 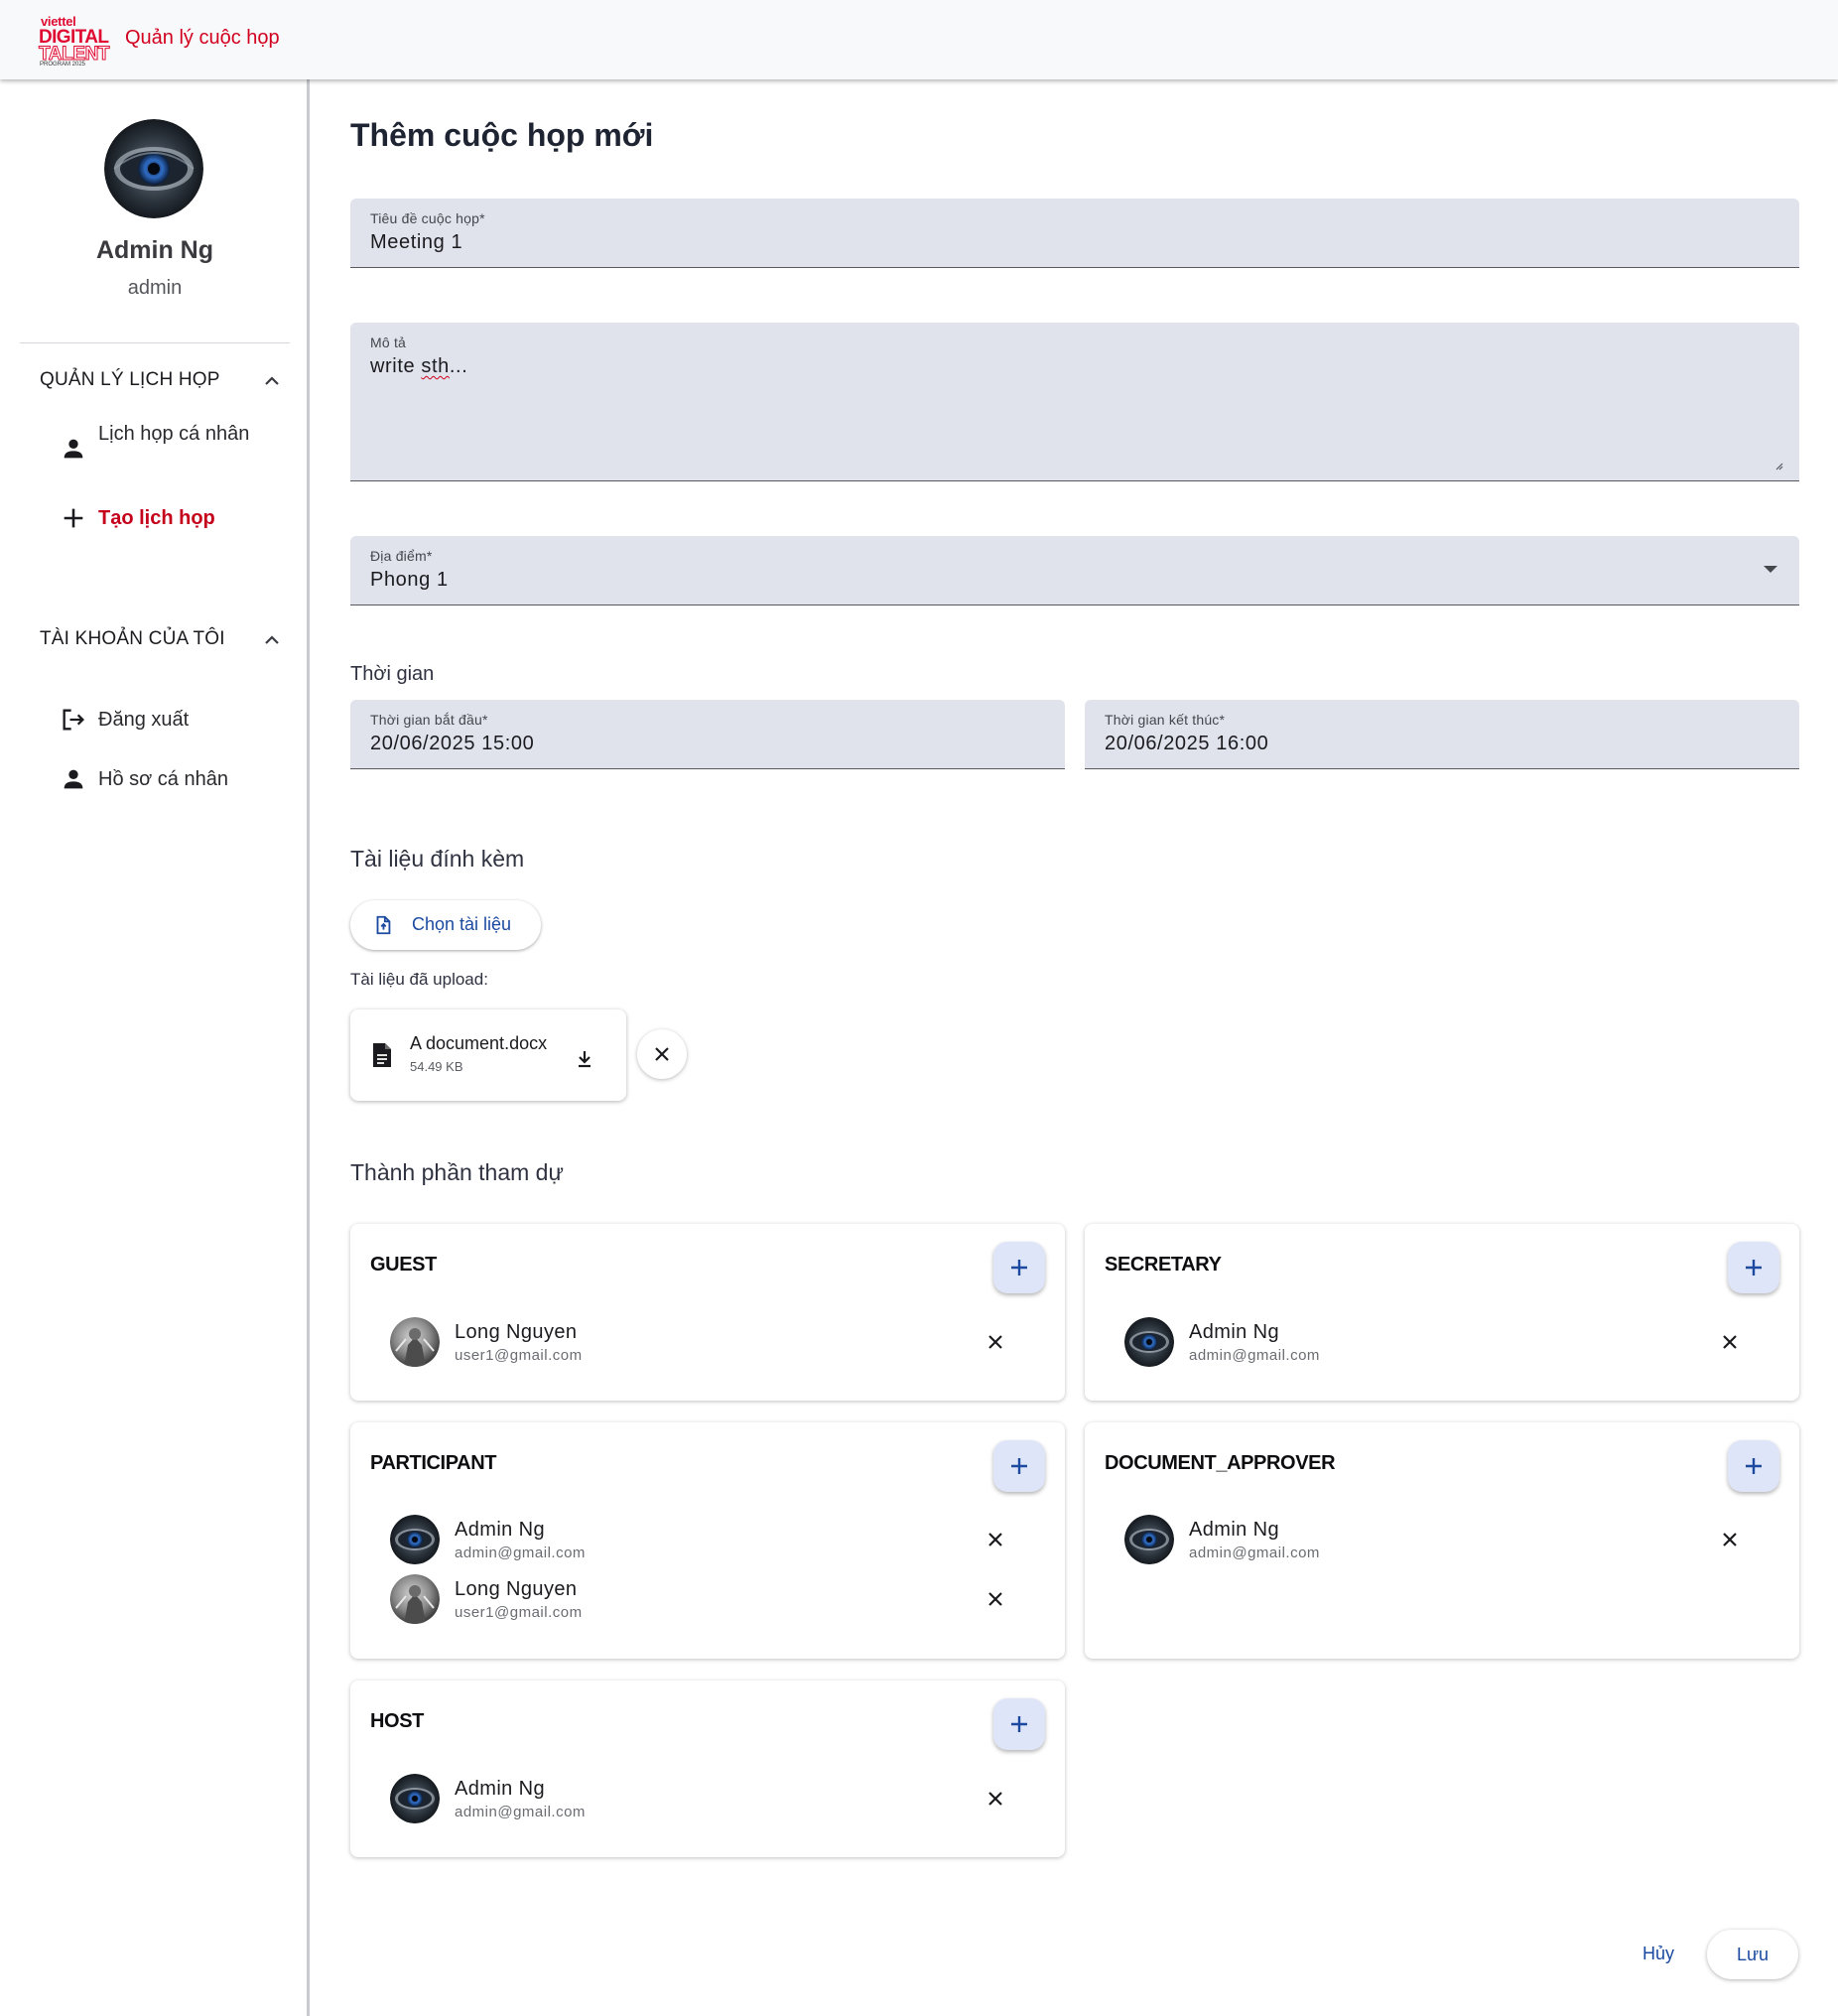 I want to click on section-meeting-management: QUẢN LÝ LỊCH HỌP, so click(x=164, y=380).